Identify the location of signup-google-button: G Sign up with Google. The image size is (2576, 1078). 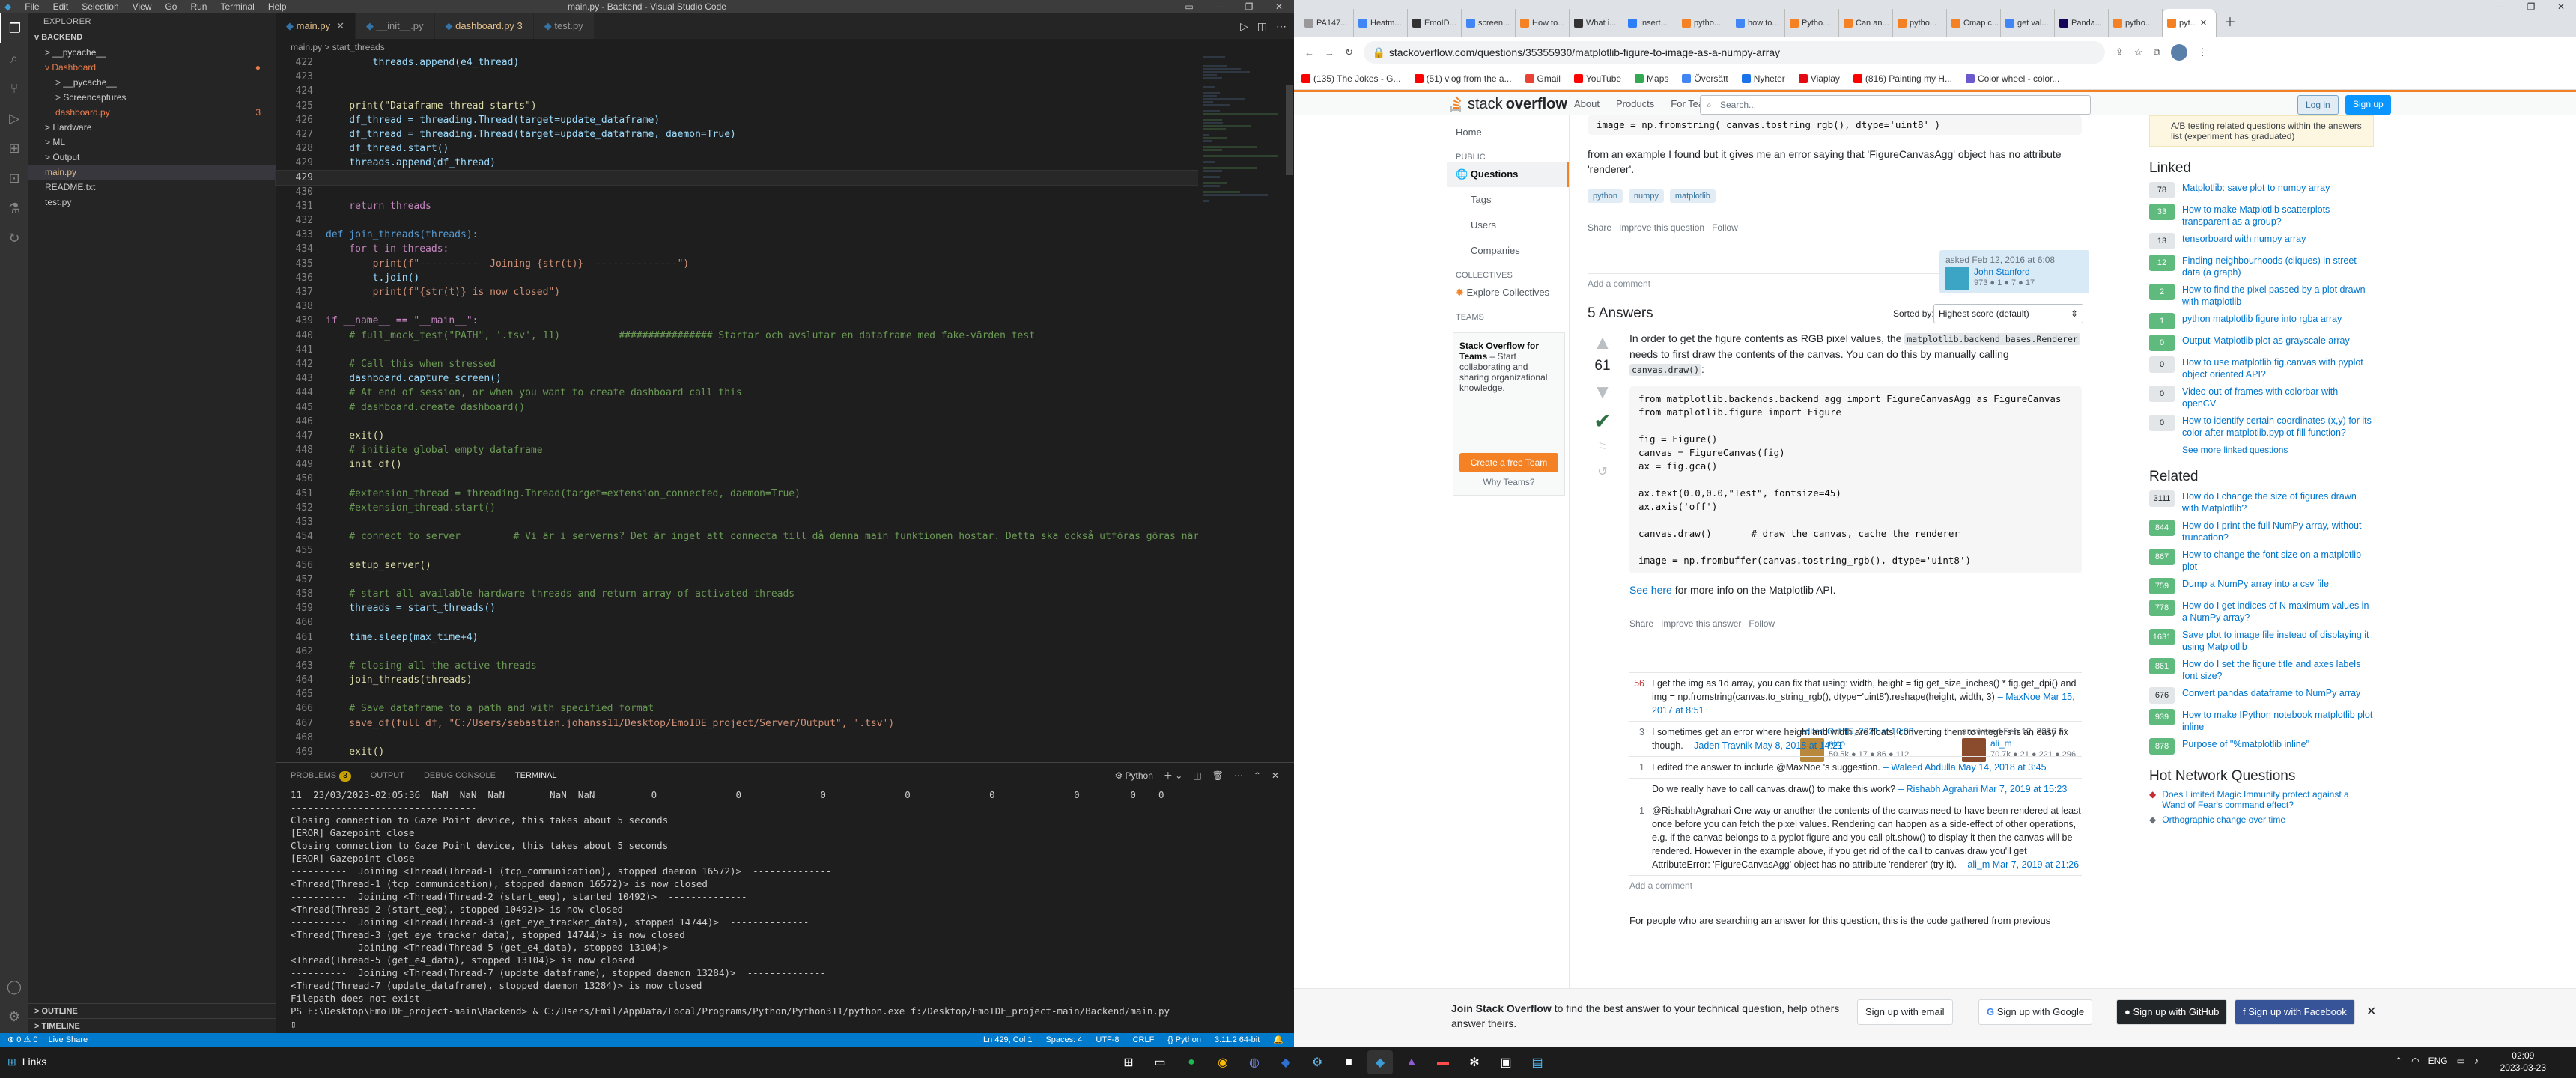
(2035, 1012).